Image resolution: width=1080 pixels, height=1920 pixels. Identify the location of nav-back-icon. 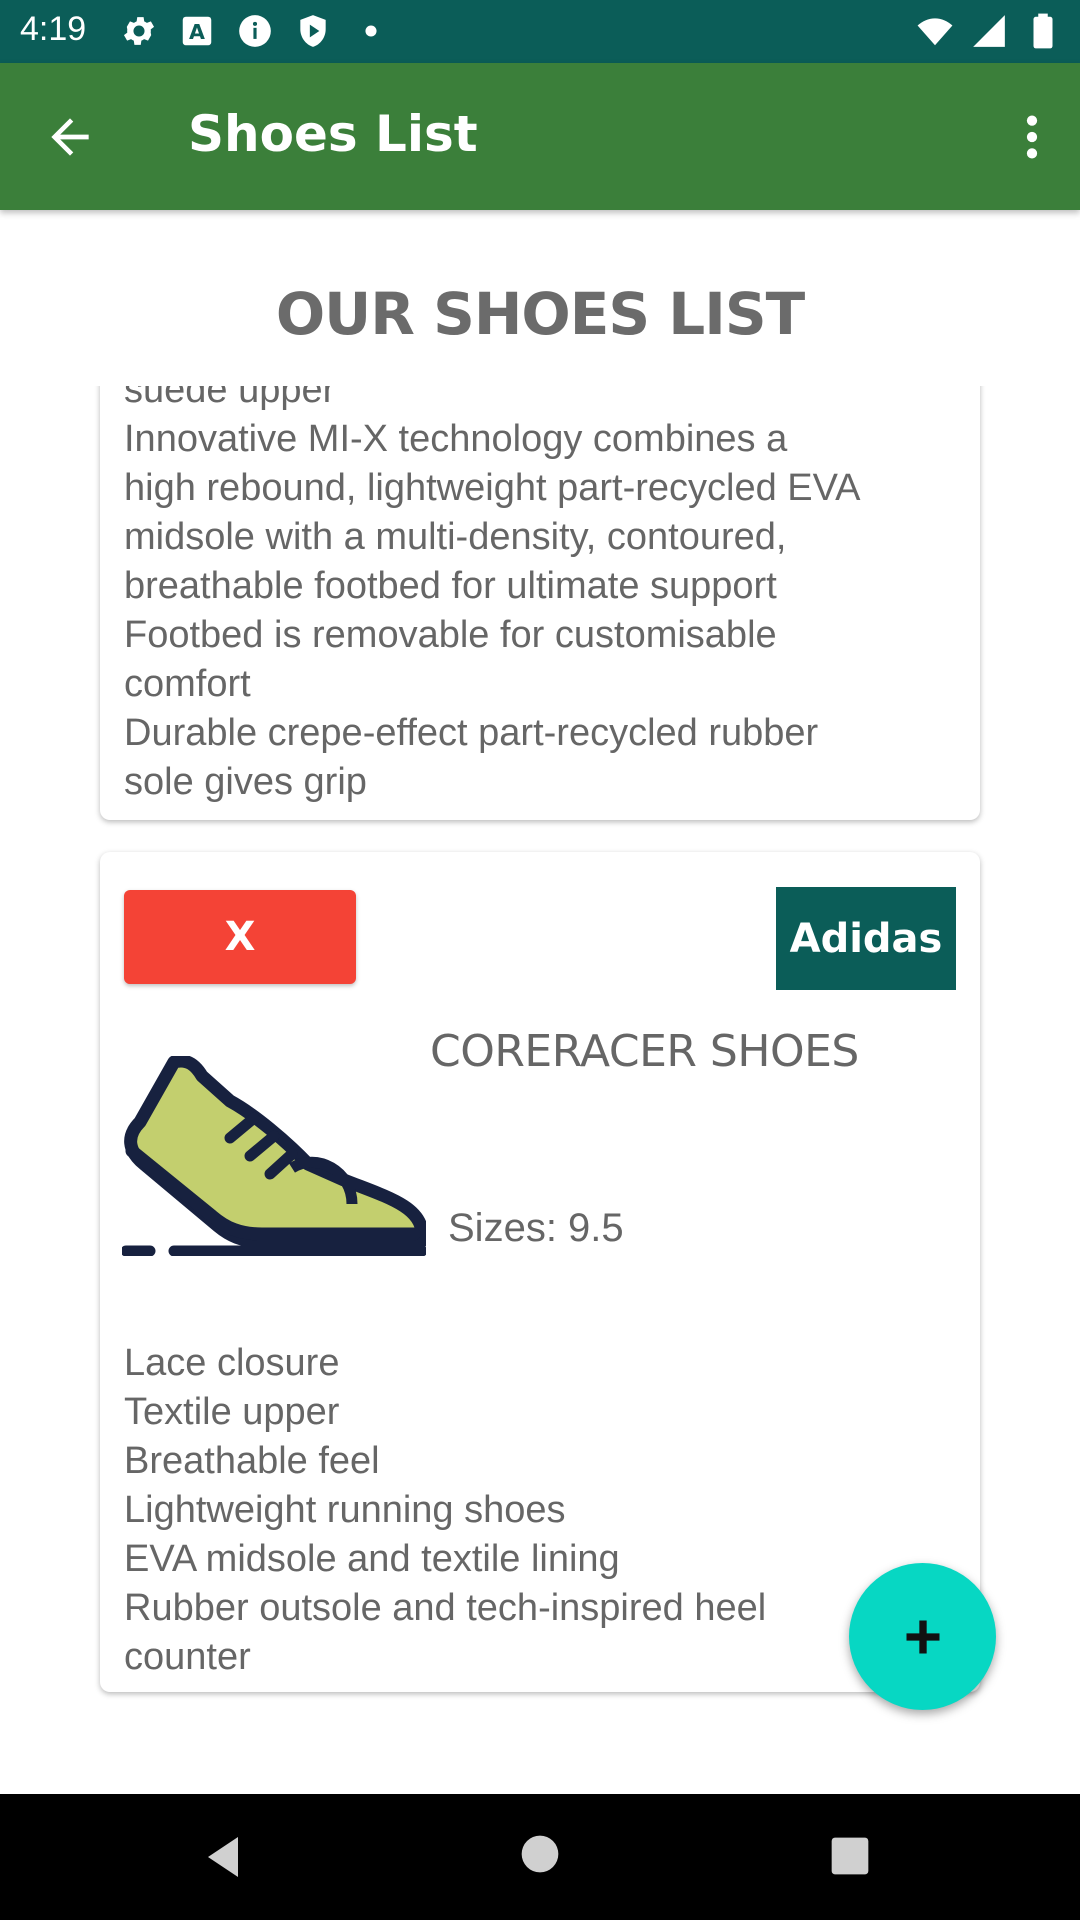
(224, 1857).